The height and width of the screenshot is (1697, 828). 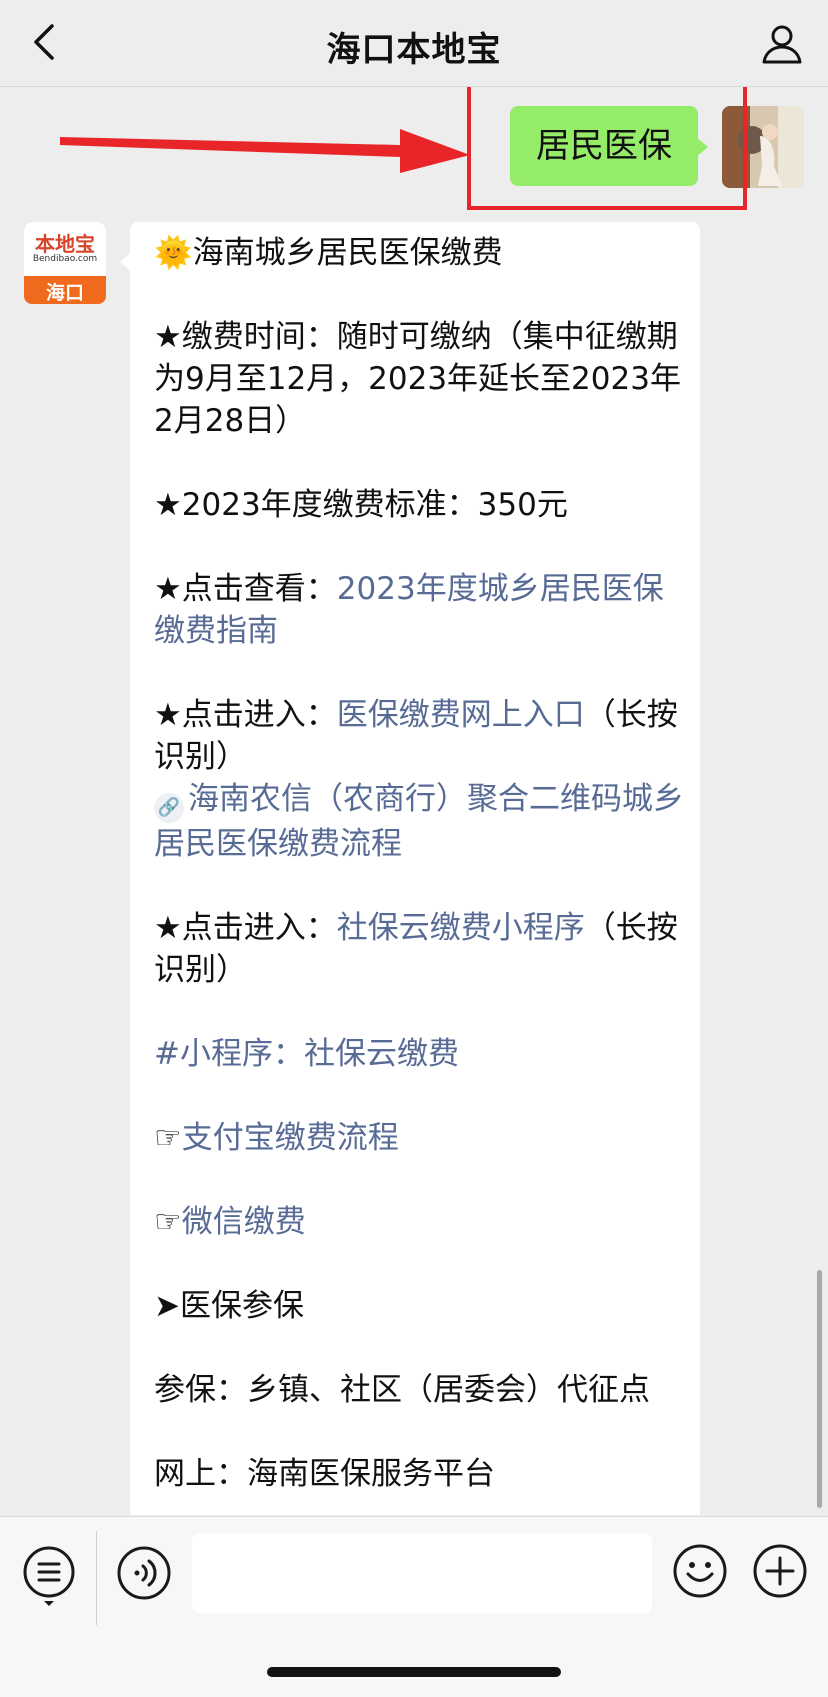 I want to click on top-navbar: 海口本地宝, so click(x=414, y=43).